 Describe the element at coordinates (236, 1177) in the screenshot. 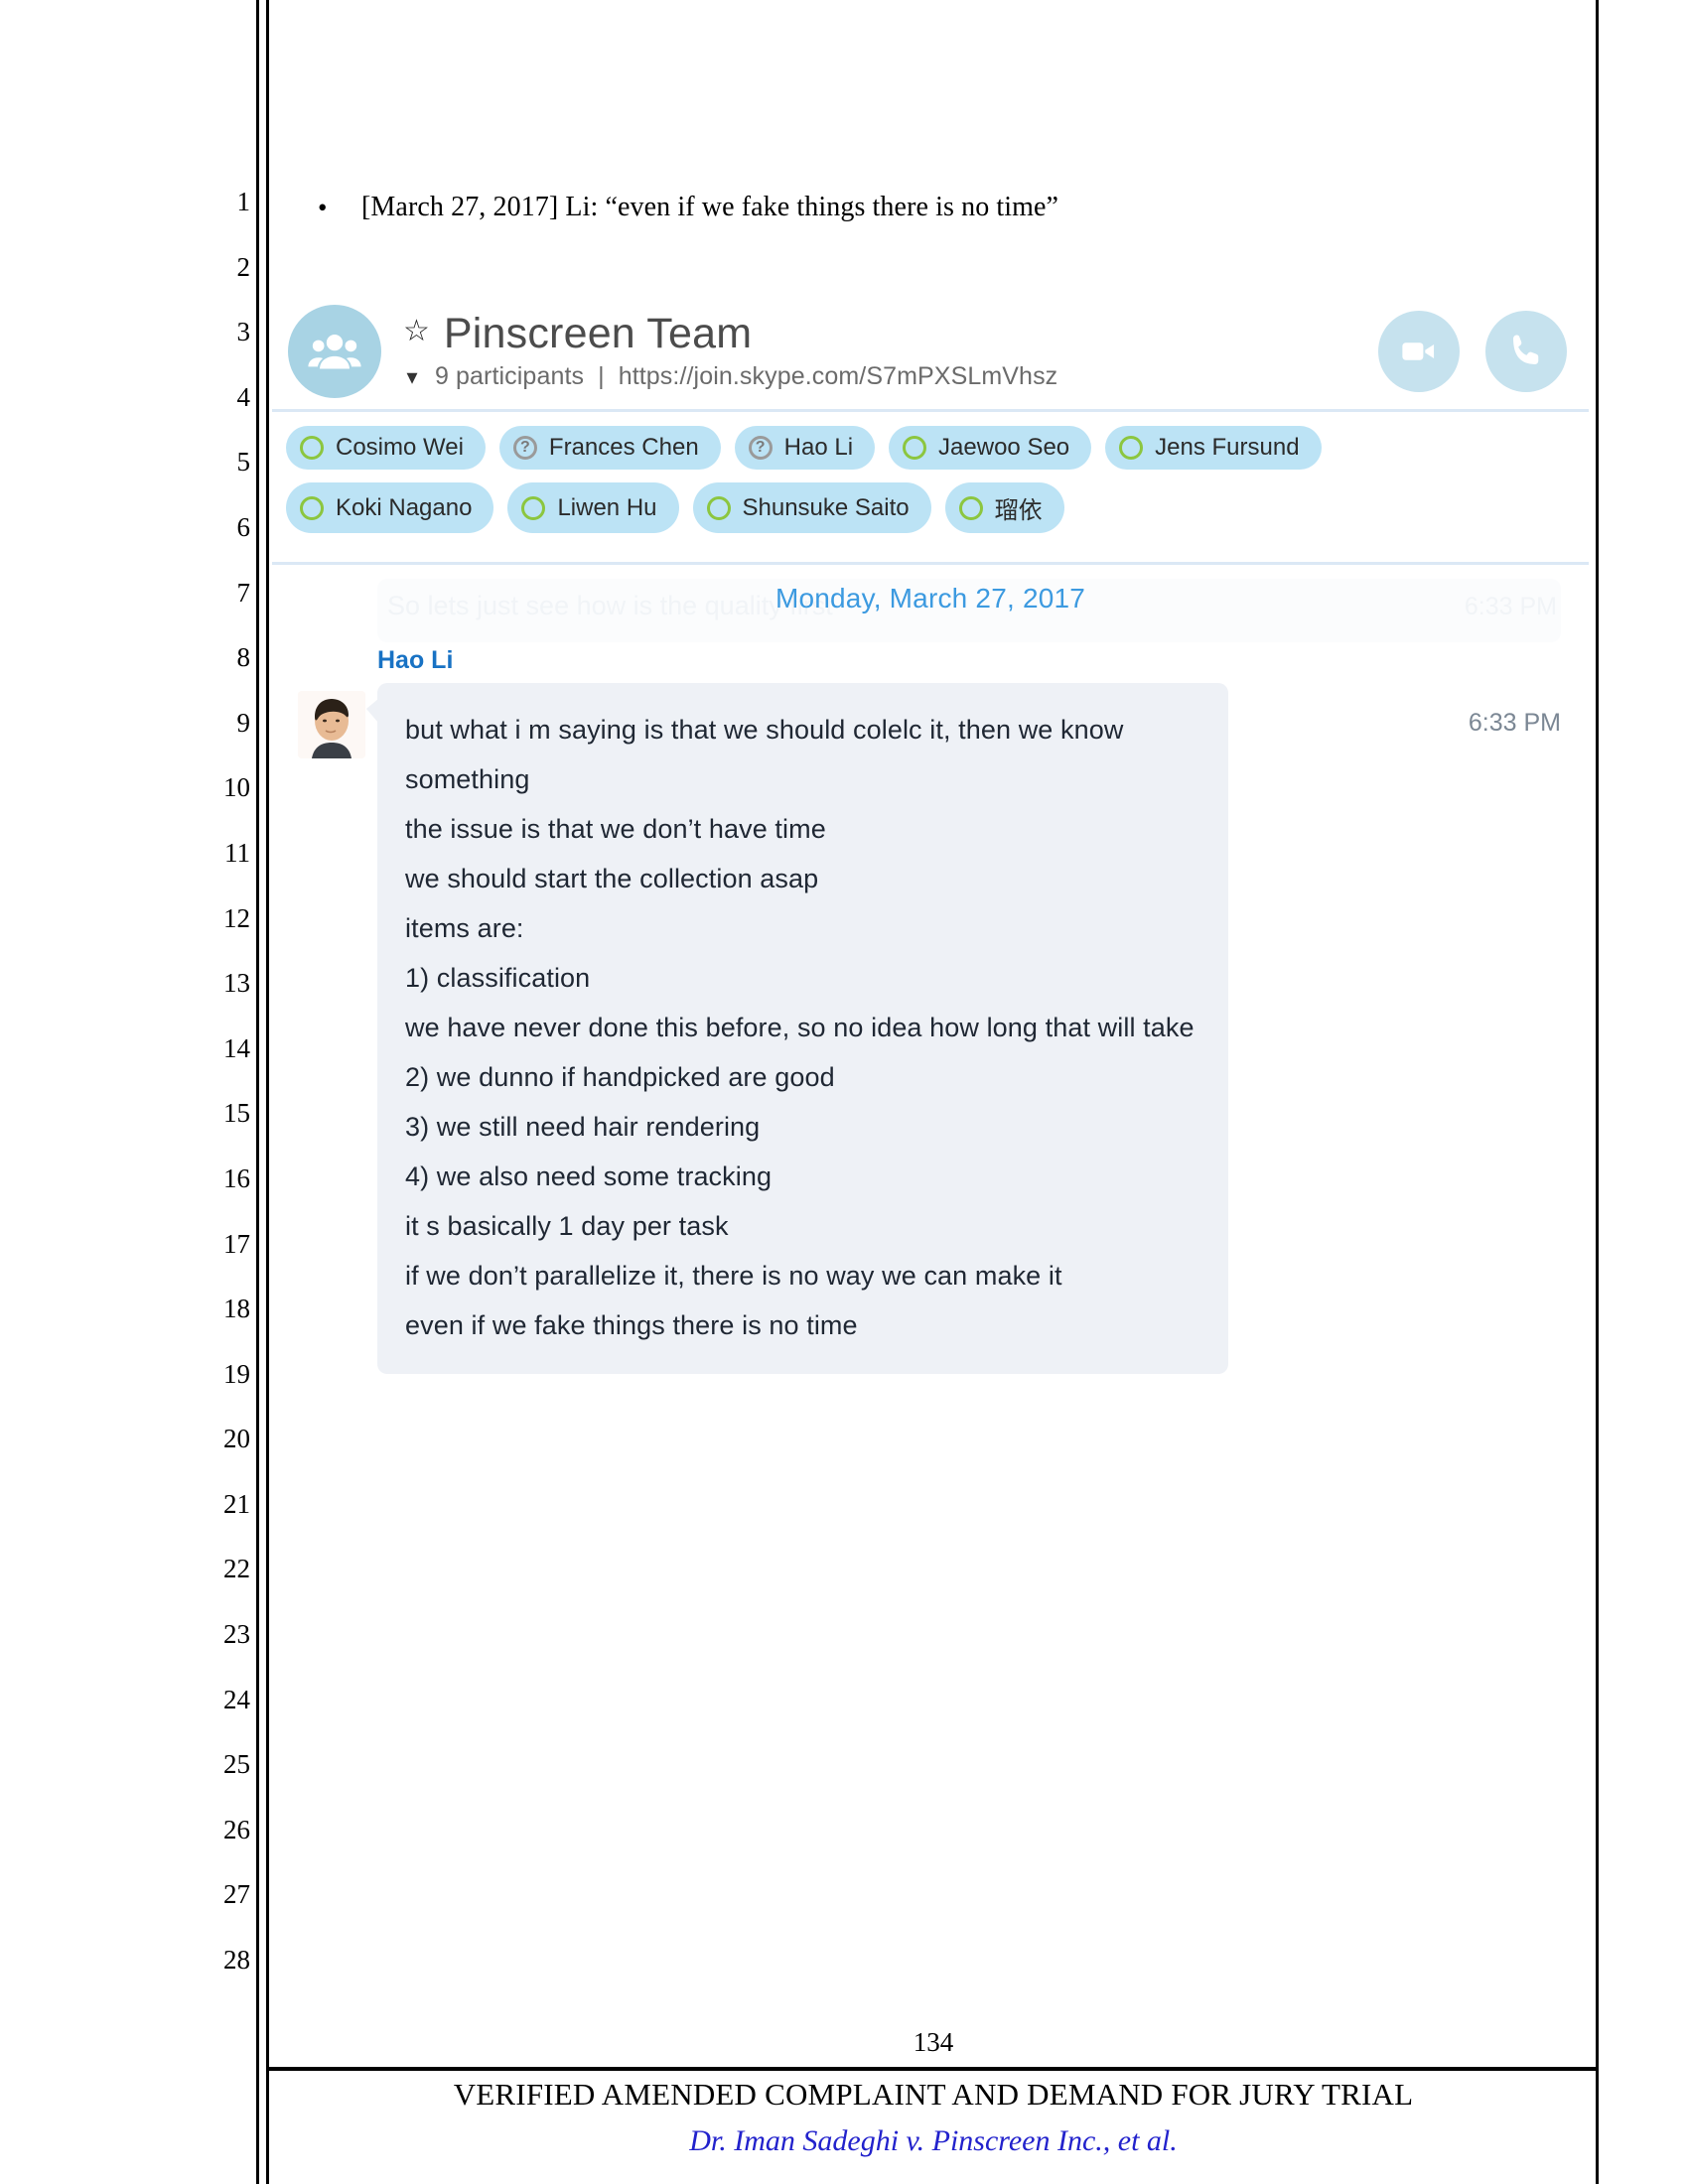

I see `line-number: 16` at that location.